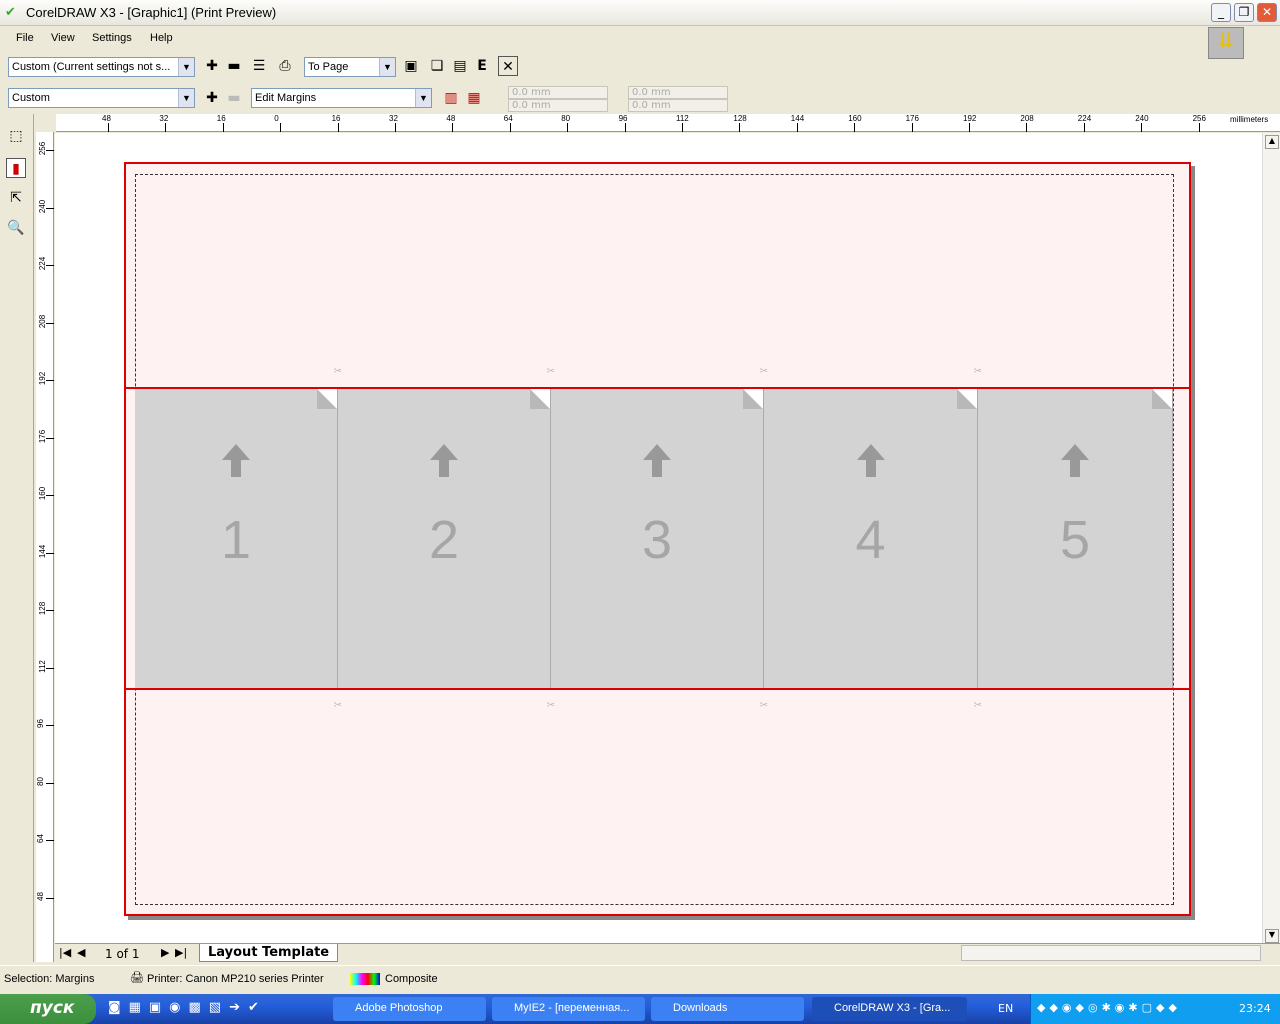 The image size is (1280, 1024). Describe the element at coordinates (16, 228) in the screenshot. I see `zoom-tool-icon: 🔍` at that location.